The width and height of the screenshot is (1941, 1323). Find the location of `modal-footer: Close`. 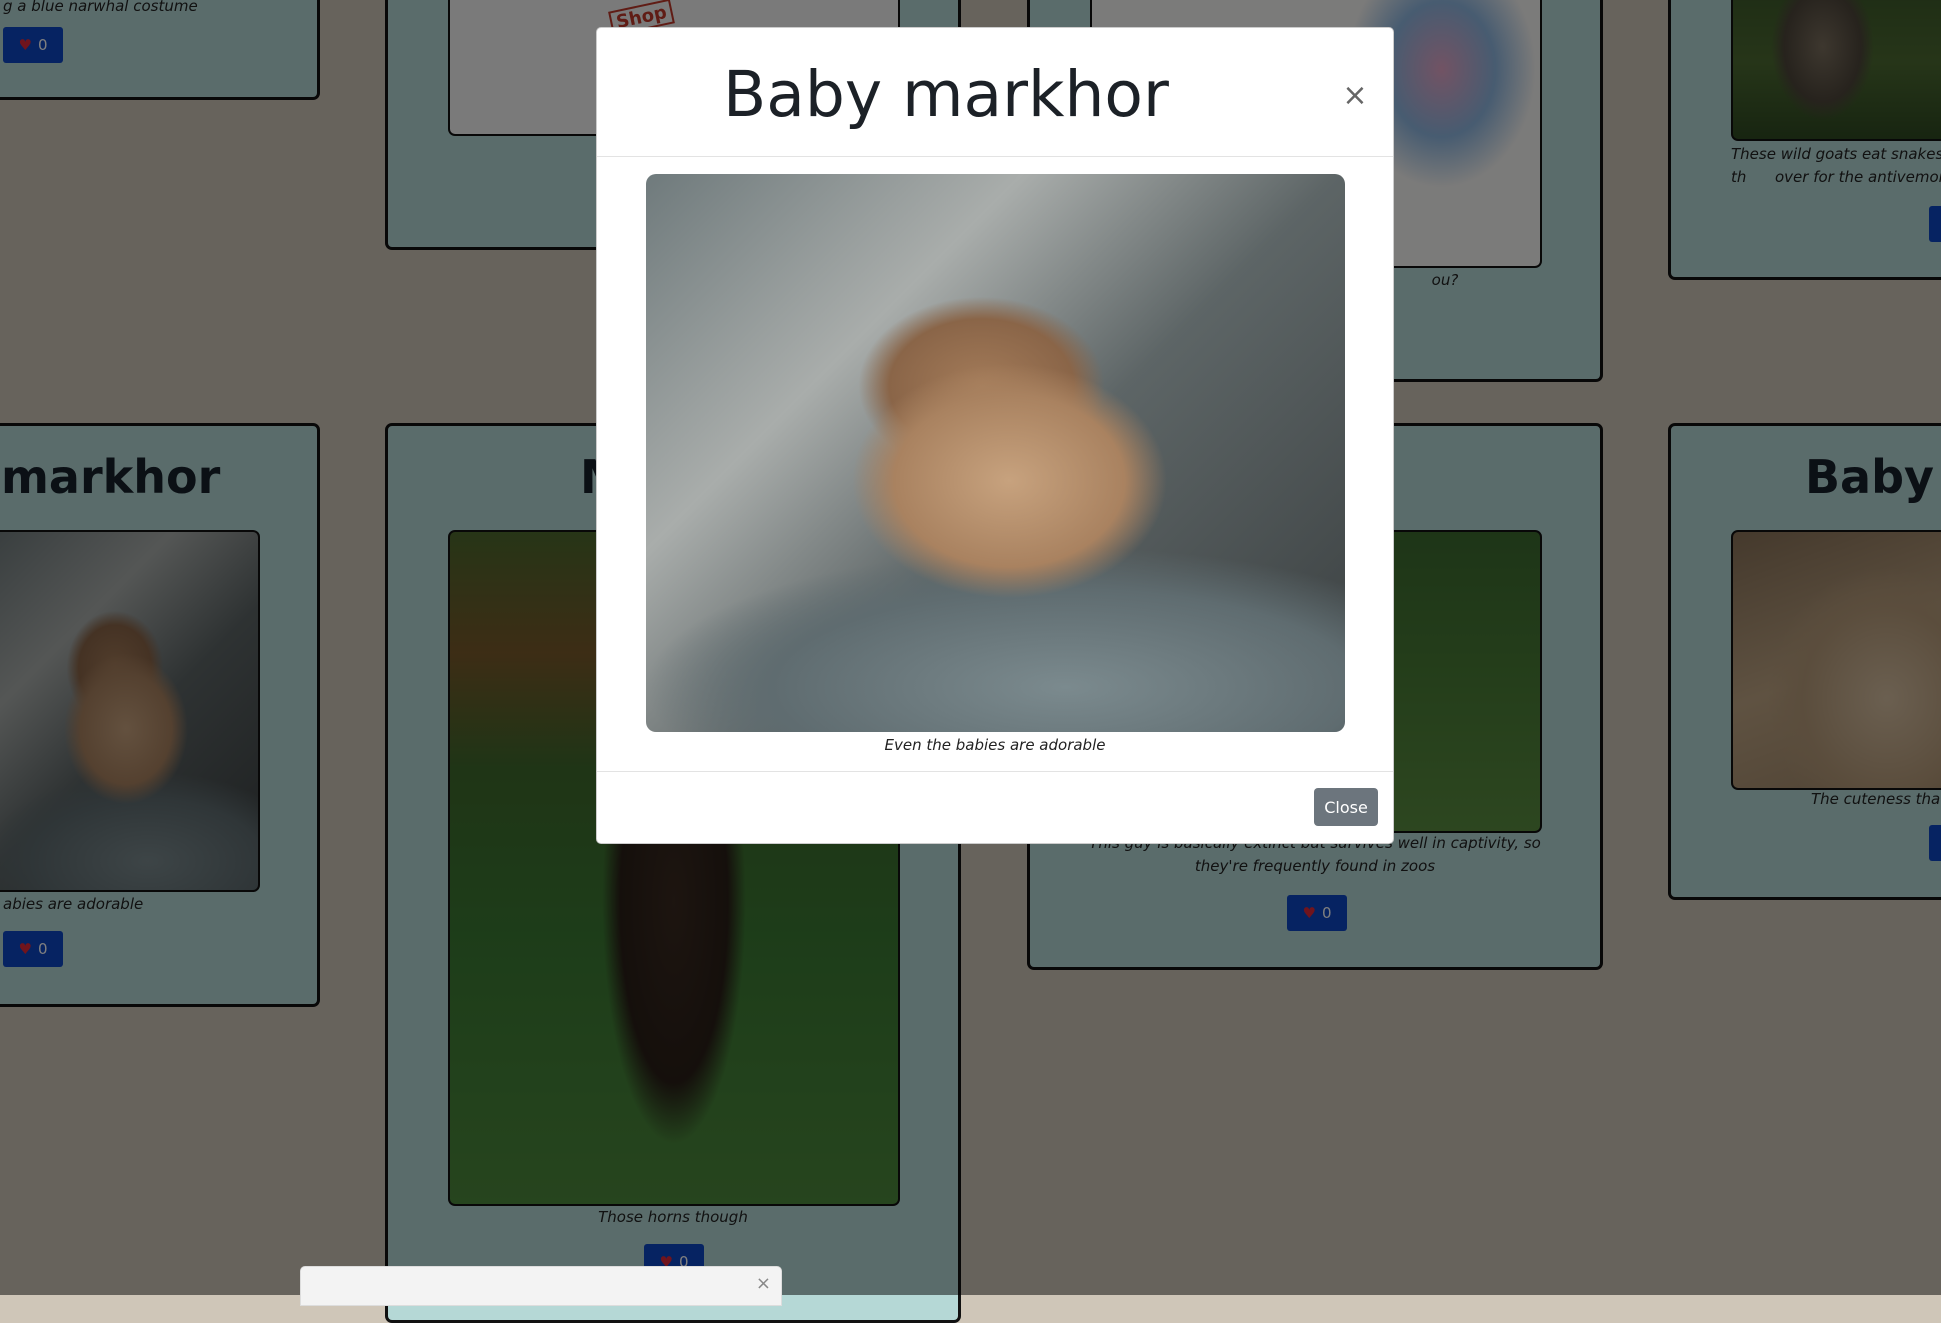

modal-footer: Close is located at coordinates (995, 807).